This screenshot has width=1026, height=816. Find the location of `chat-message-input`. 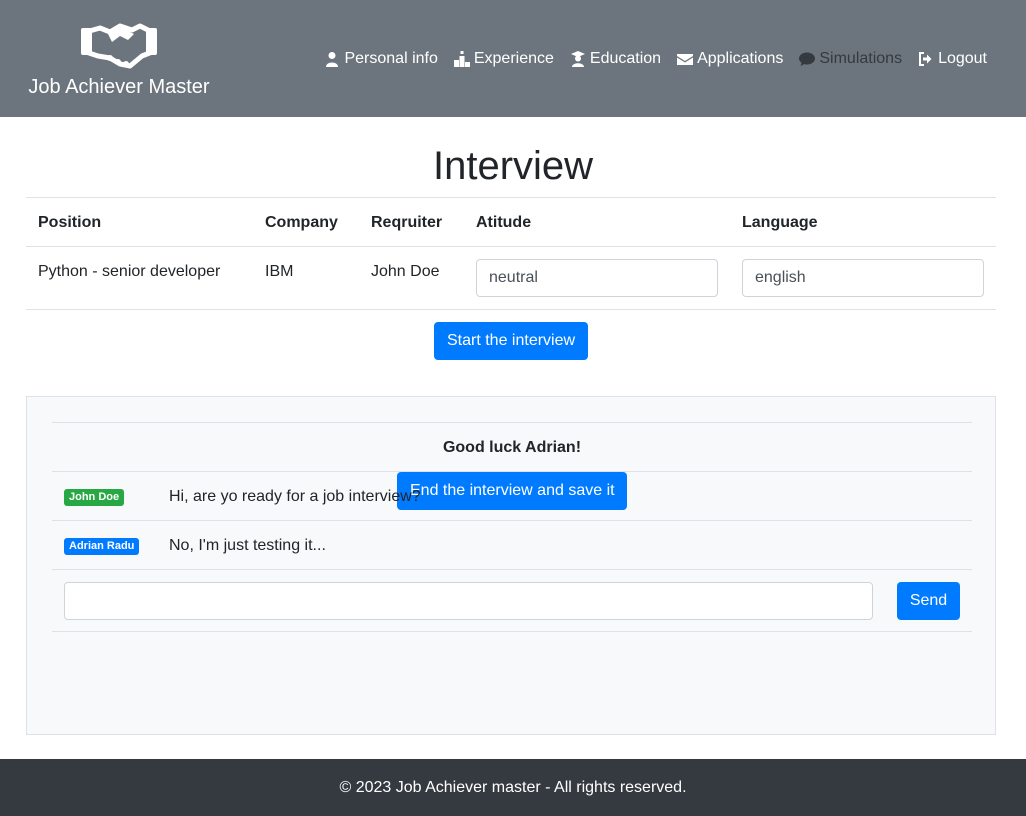

chat-message-input is located at coordinates (468, 601).